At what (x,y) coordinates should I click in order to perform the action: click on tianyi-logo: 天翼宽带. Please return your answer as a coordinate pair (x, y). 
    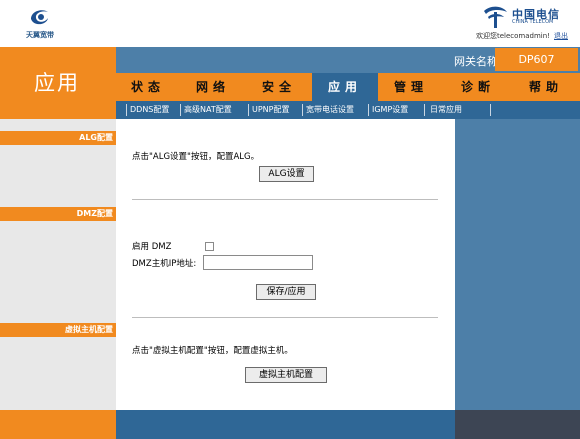
    Looking at the image, I should click on (40, 24).